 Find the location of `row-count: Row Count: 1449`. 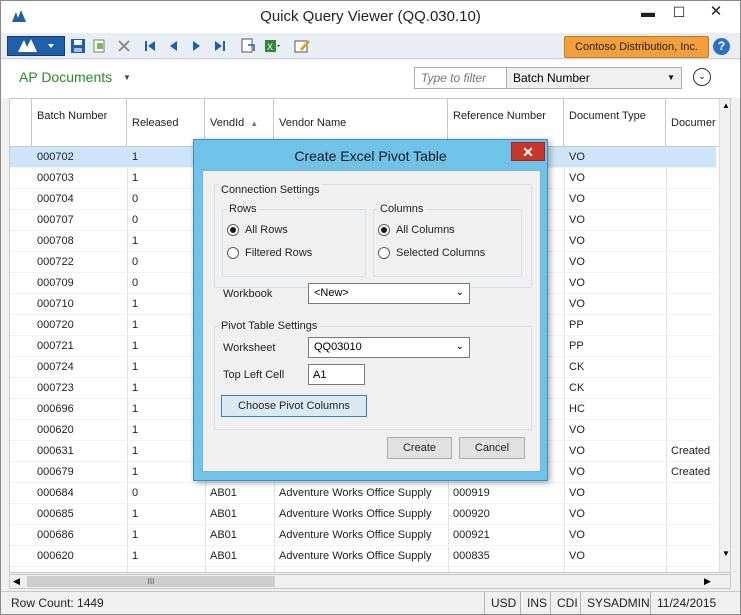

row-count: Row Count: 1449 is located at coordinates (57, 603).